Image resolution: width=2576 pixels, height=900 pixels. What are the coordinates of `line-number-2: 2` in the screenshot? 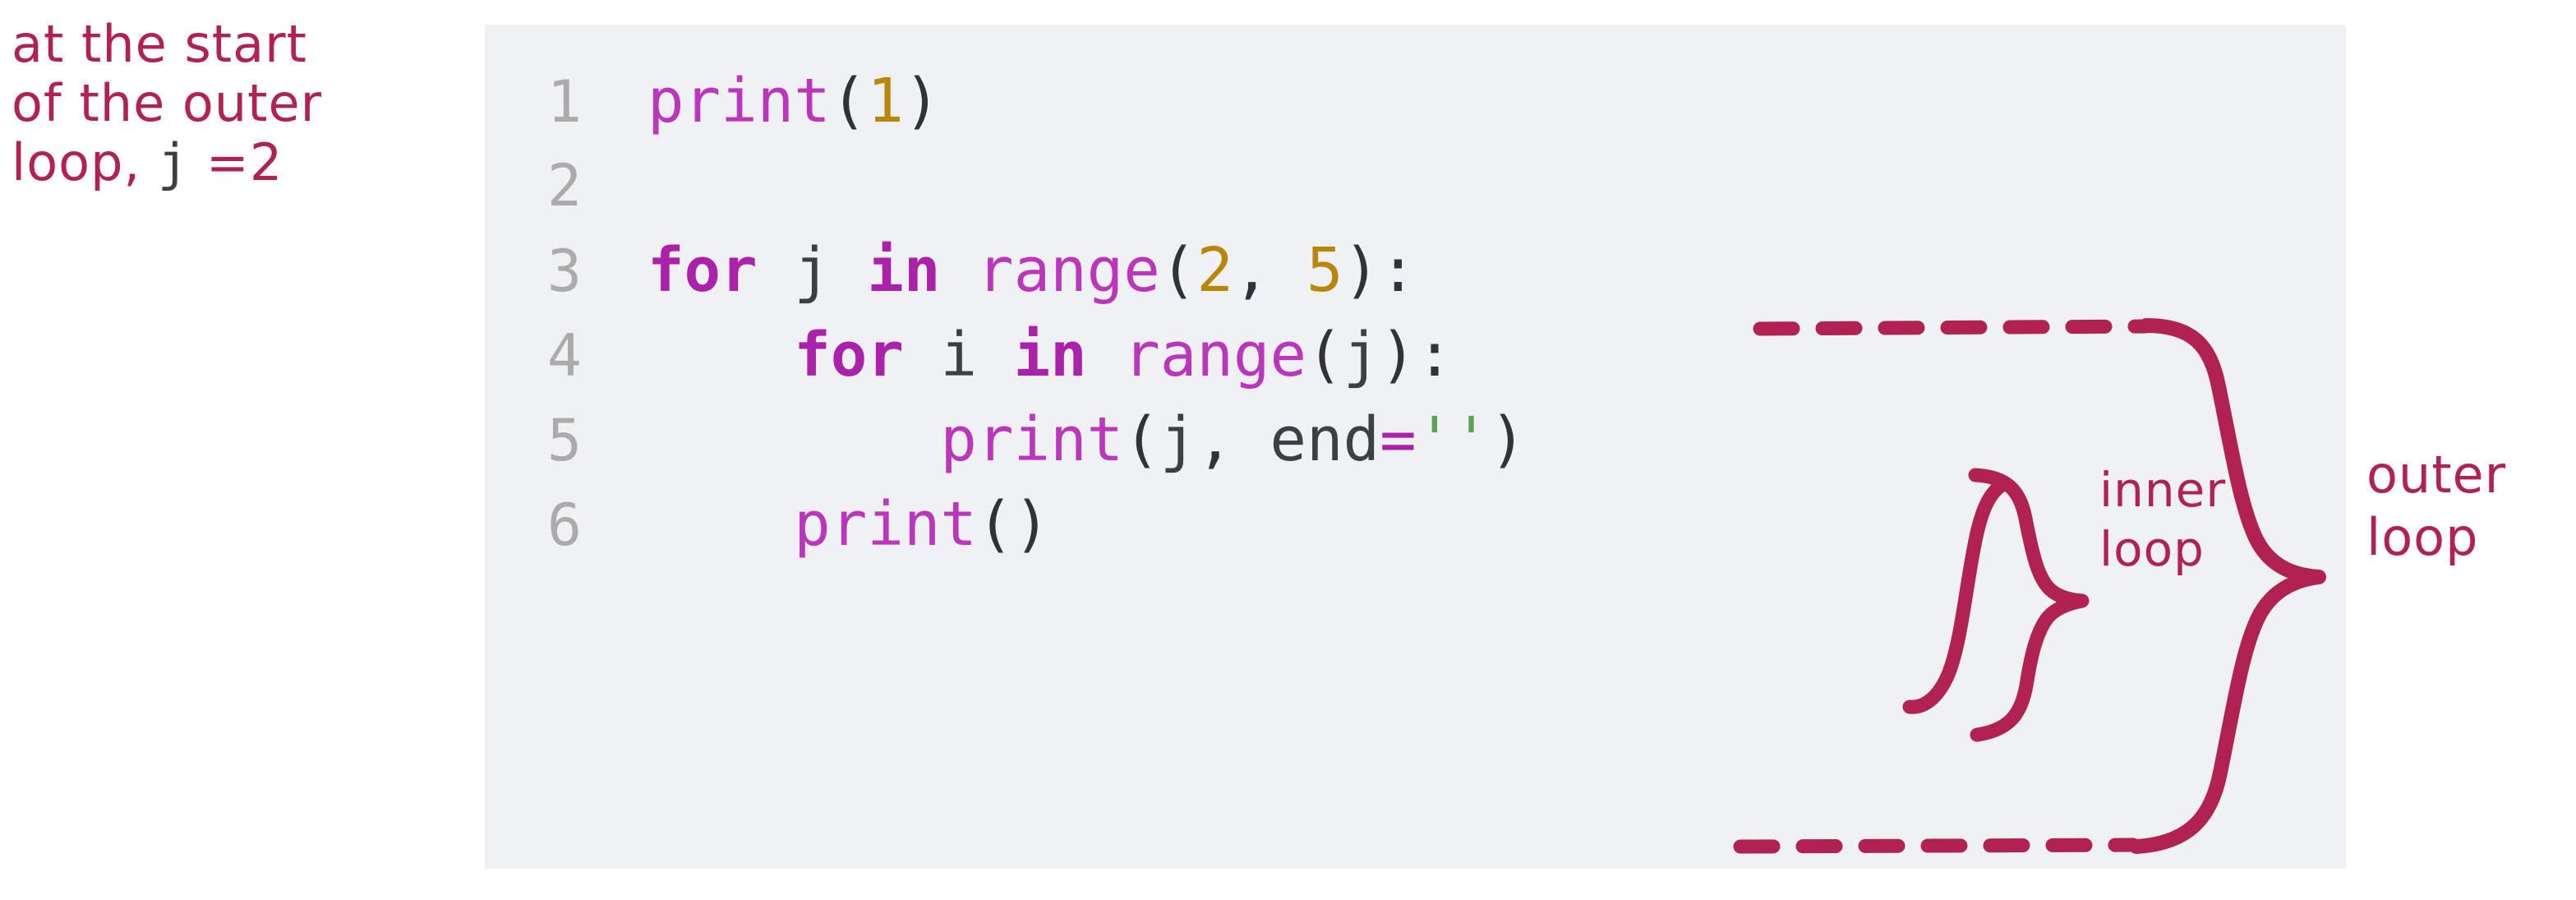 It's located at (564, 185).